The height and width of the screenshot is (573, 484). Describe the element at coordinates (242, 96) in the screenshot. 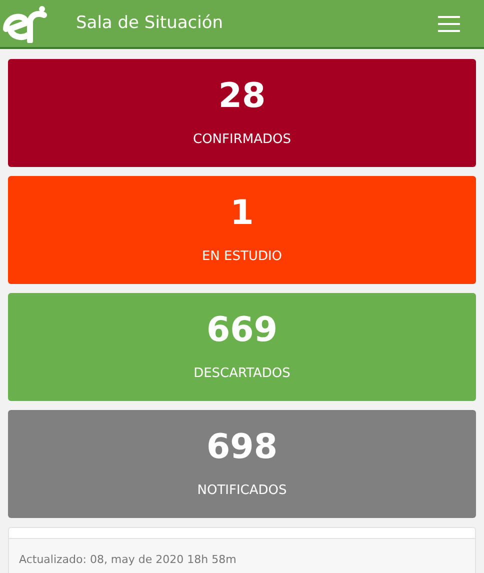

I see `stat-value: 28` at that location.